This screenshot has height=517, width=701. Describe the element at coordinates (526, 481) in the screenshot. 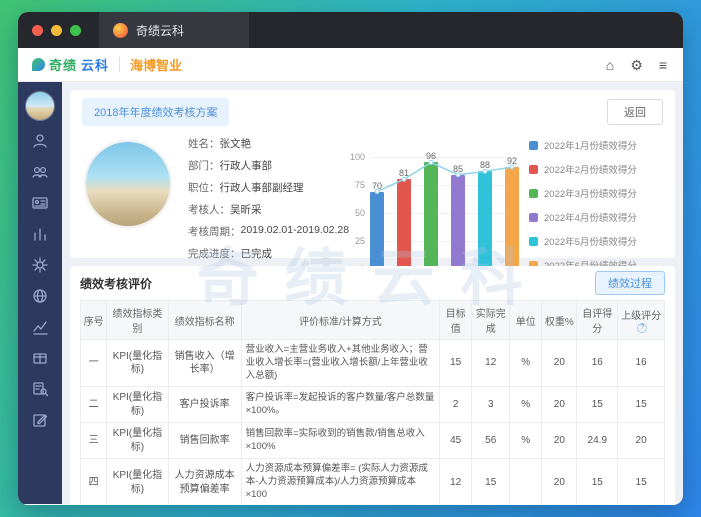

I see `table-cell` at that location.